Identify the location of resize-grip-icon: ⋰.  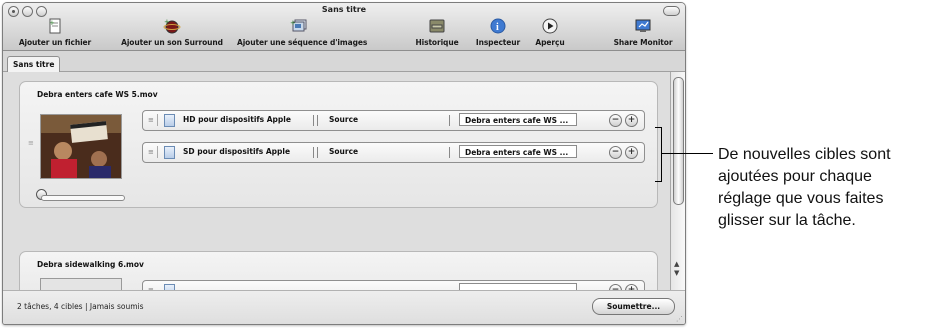
(679, 319).